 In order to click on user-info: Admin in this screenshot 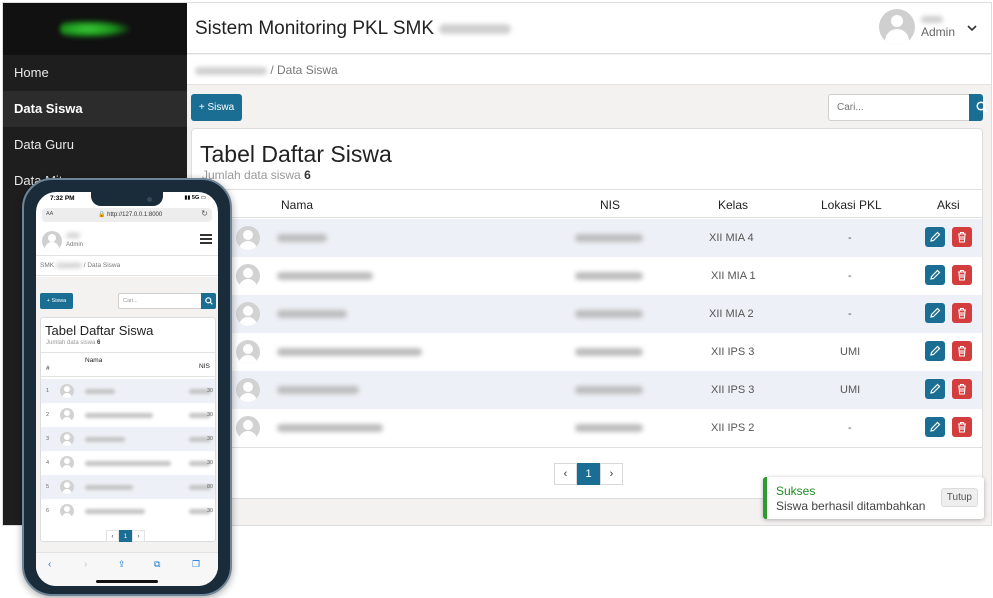, I will do `click(937, 27)`.